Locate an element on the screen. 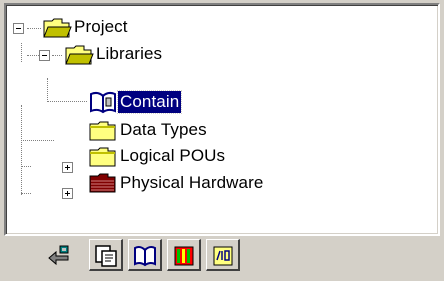 The image size is (444, 281). view-tab-bar is located at coordinates (222, 257).